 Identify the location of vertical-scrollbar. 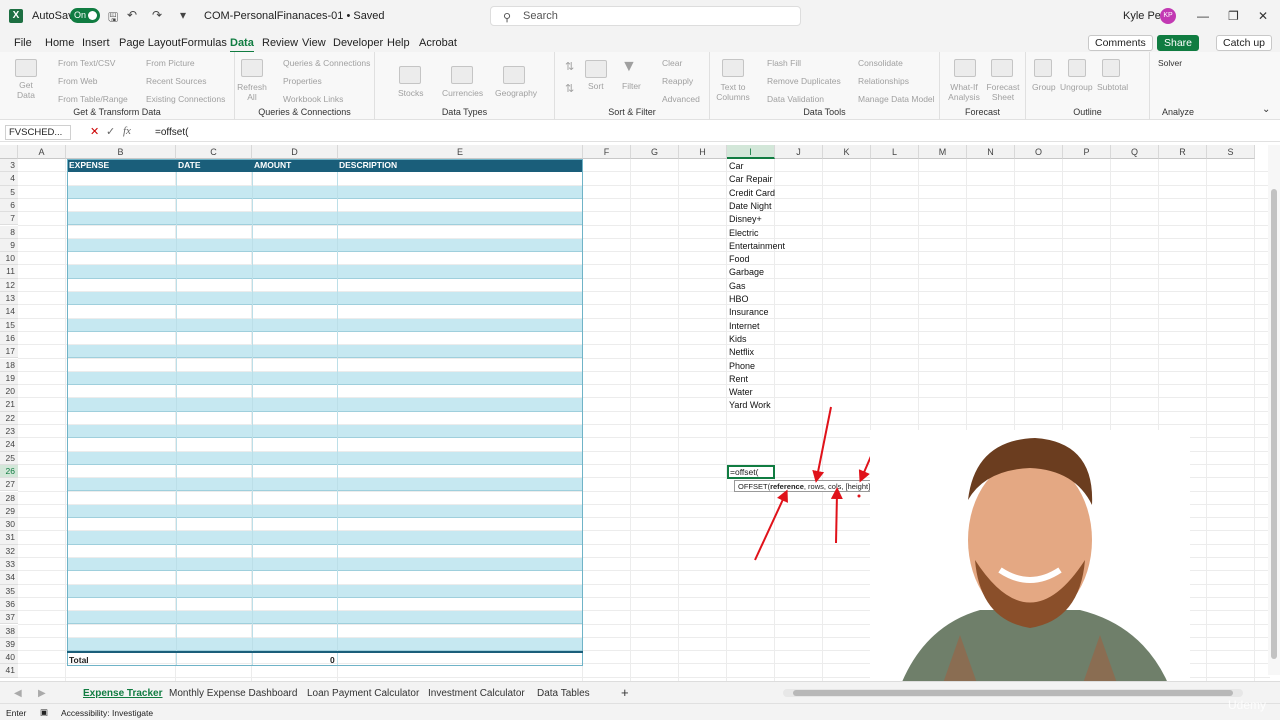
(1274, 410).